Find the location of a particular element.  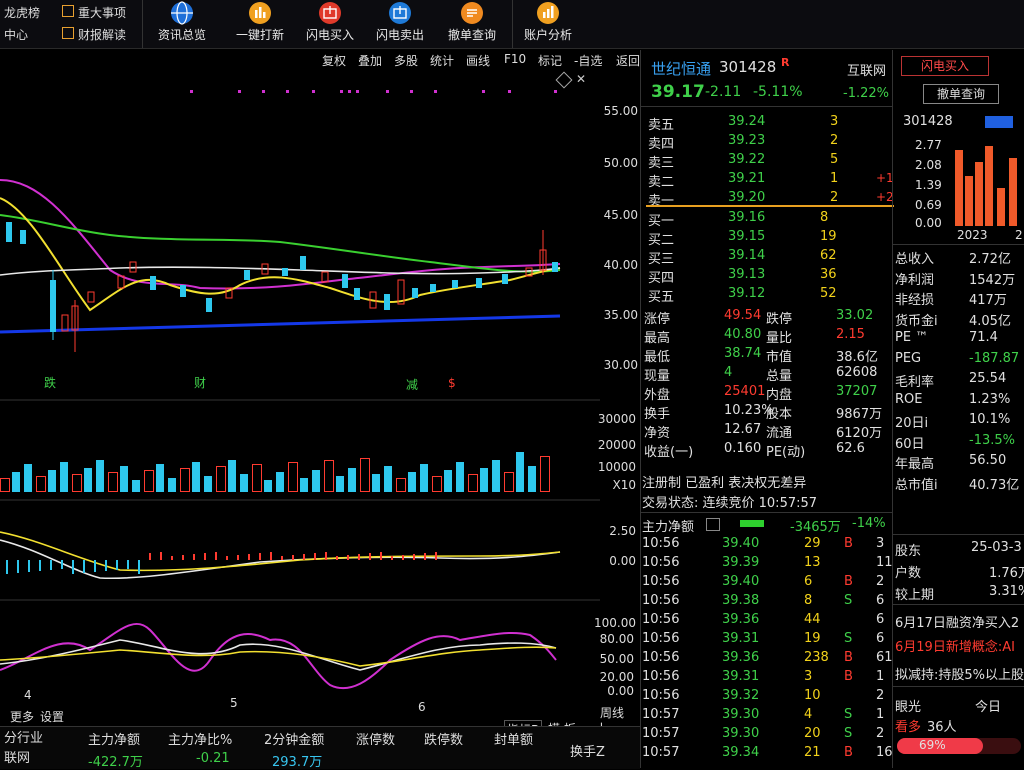

industry-row: 分行业 is located at coordinates (23, 736).